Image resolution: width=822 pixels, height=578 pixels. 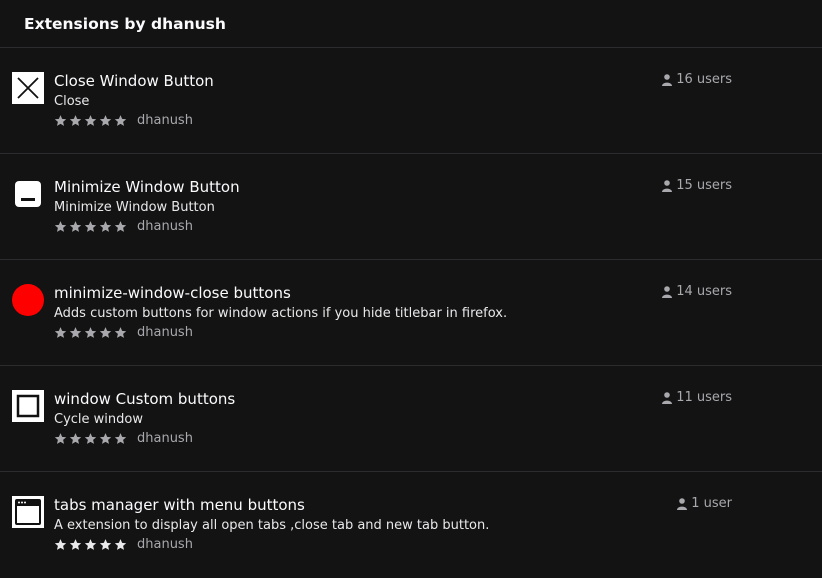 I want to click on extension-title: minimize-window-close buttons, so click(x=172, y=293).